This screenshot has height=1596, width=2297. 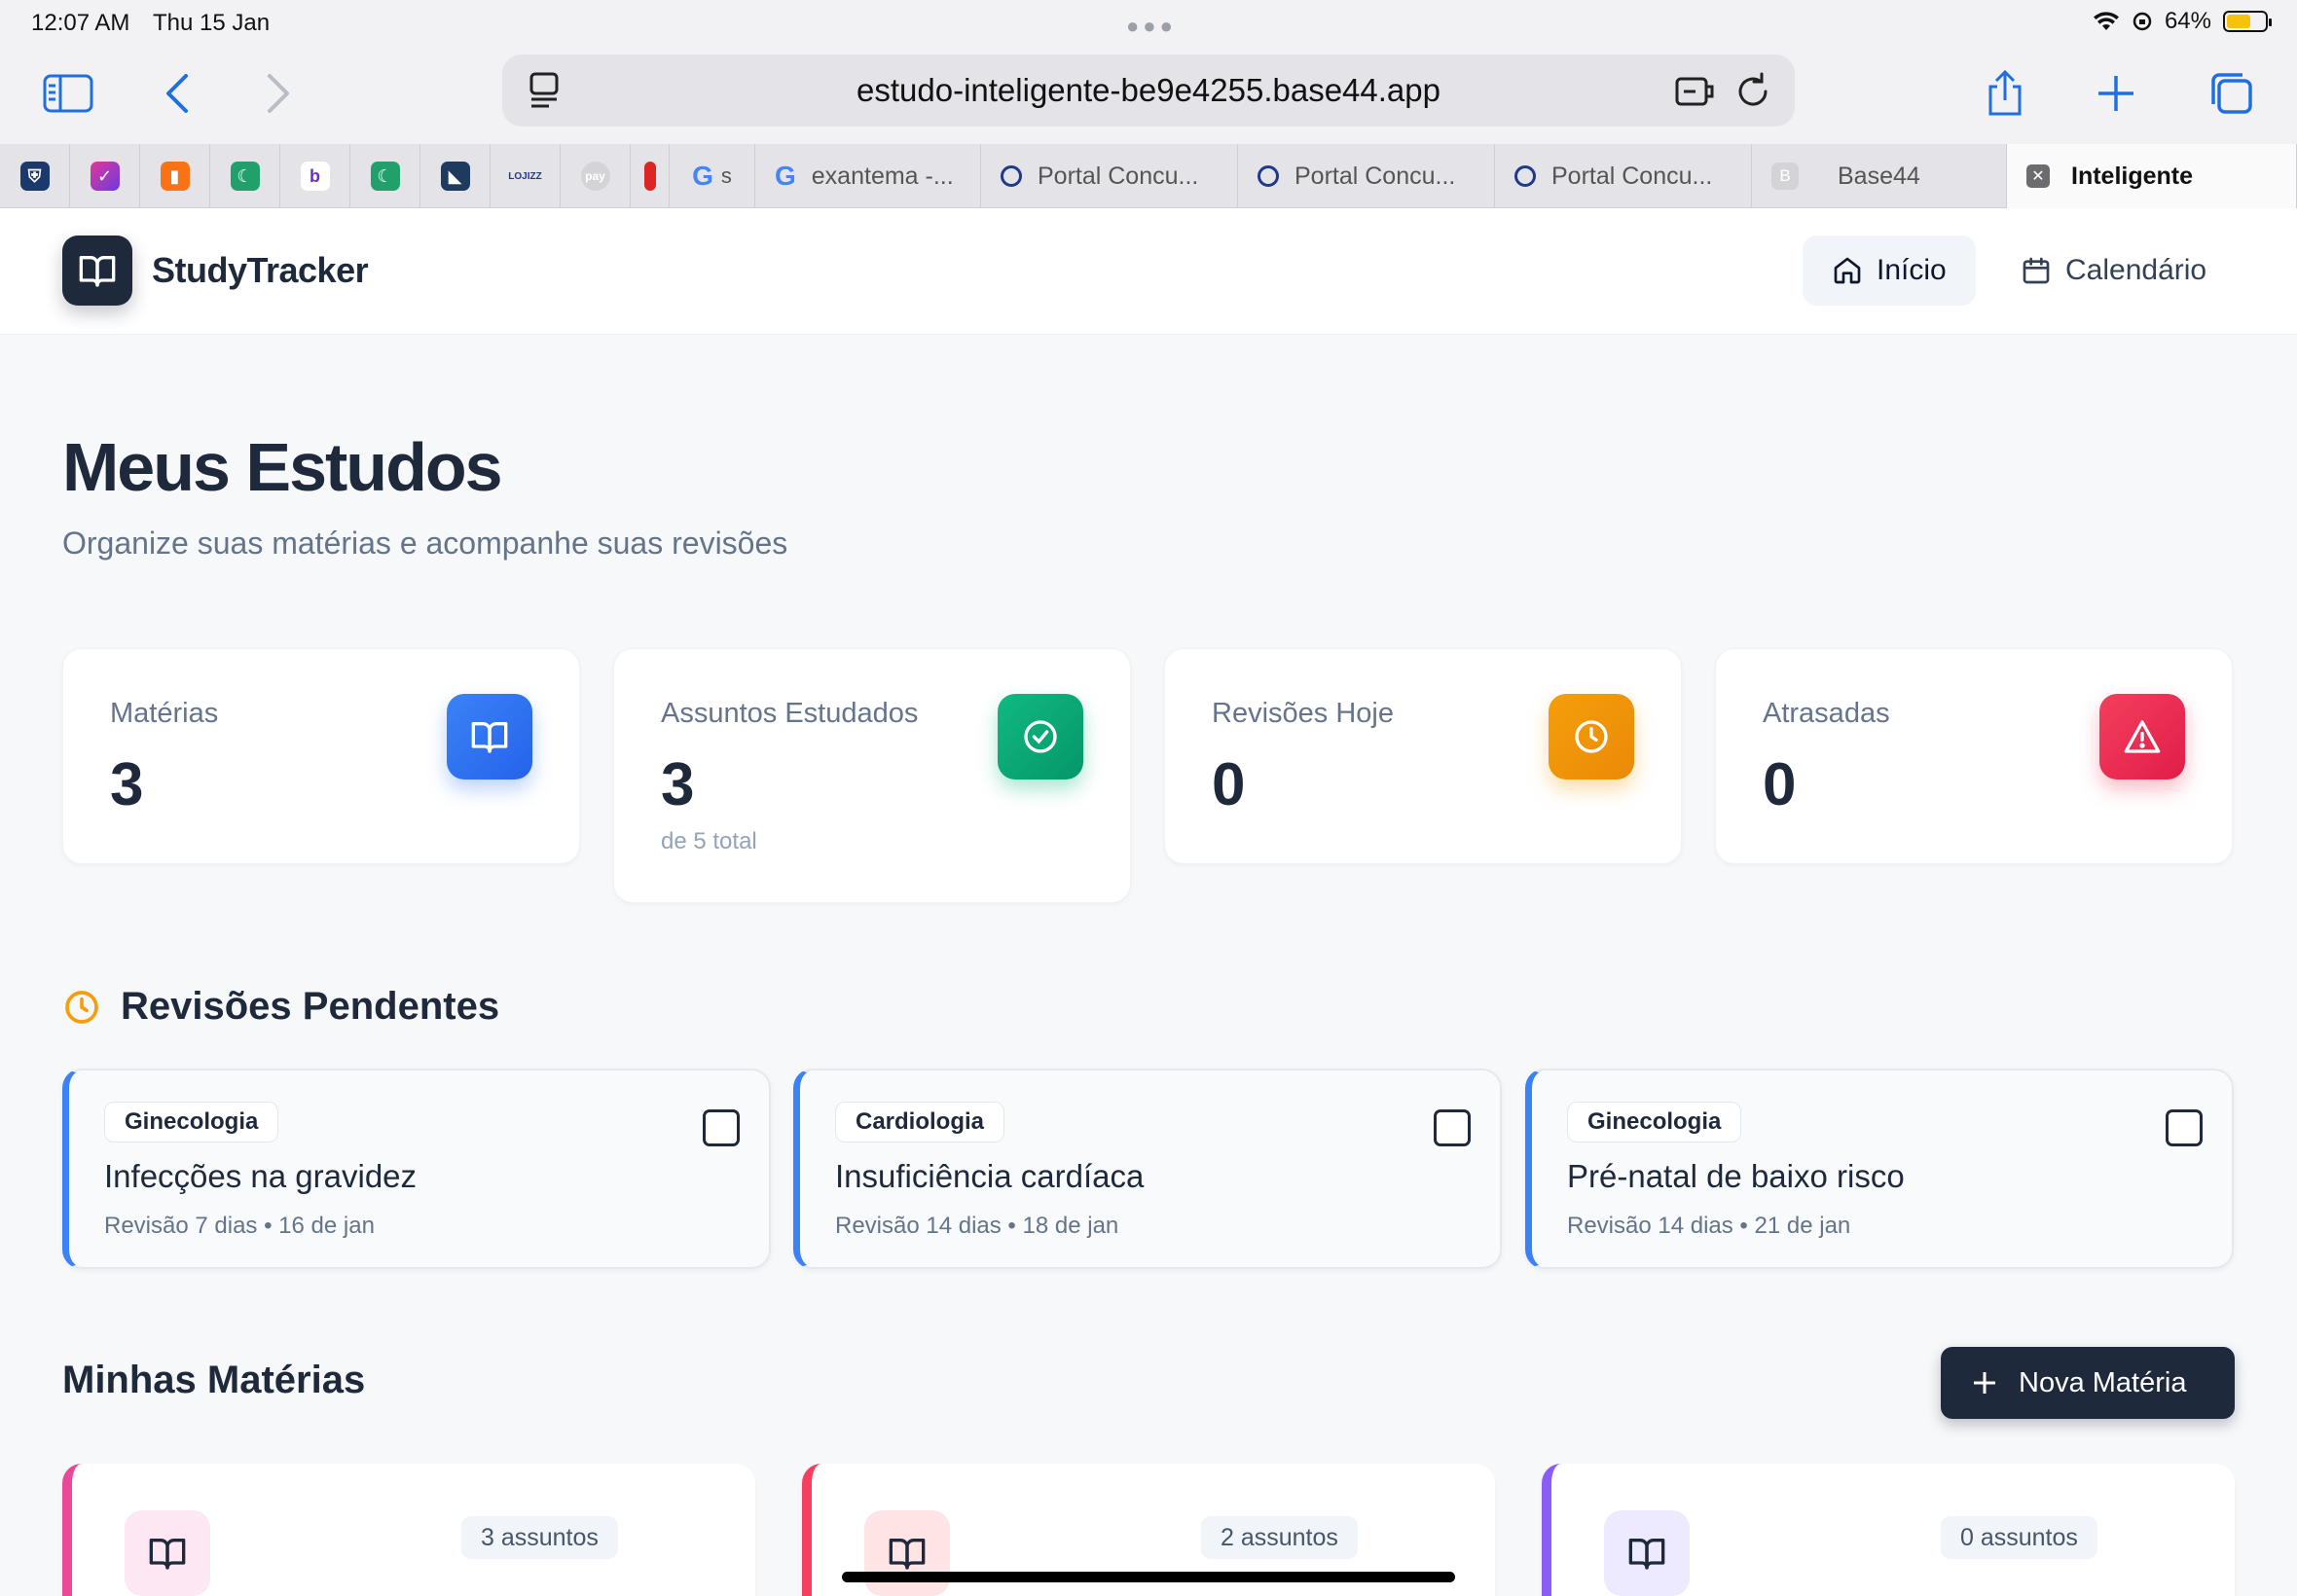 What do you see at coordinates (2005, 93) in the screenshot?
I see `share-icon` at bounding box center [2005, 93].